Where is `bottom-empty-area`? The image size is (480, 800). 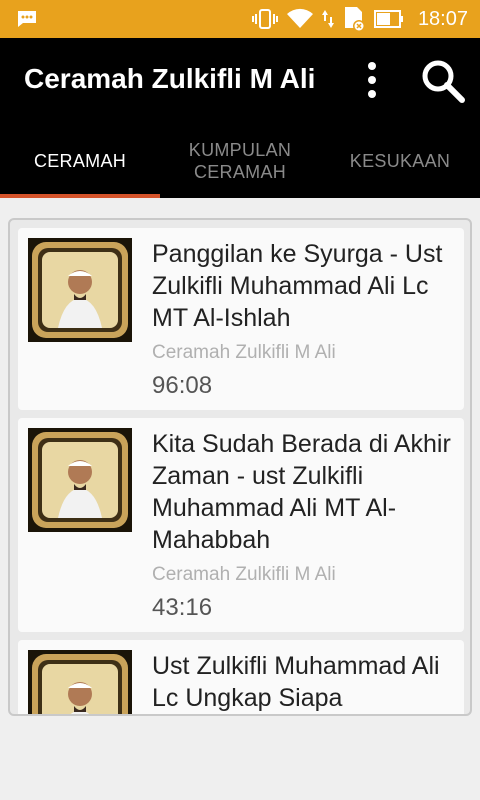 bottom-empty-area is located at coordinates (240, 764).